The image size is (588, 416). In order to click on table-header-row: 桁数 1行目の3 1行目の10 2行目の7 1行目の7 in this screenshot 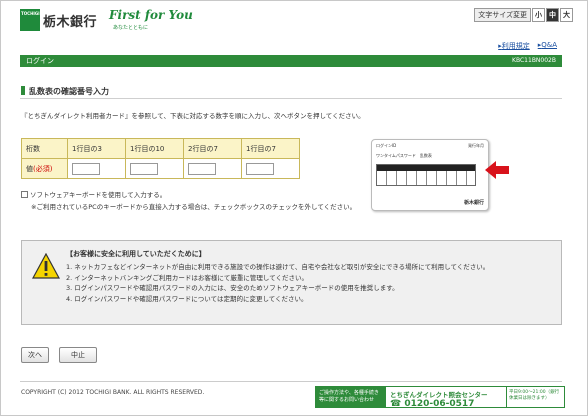, I will do `click(160, 148)`.